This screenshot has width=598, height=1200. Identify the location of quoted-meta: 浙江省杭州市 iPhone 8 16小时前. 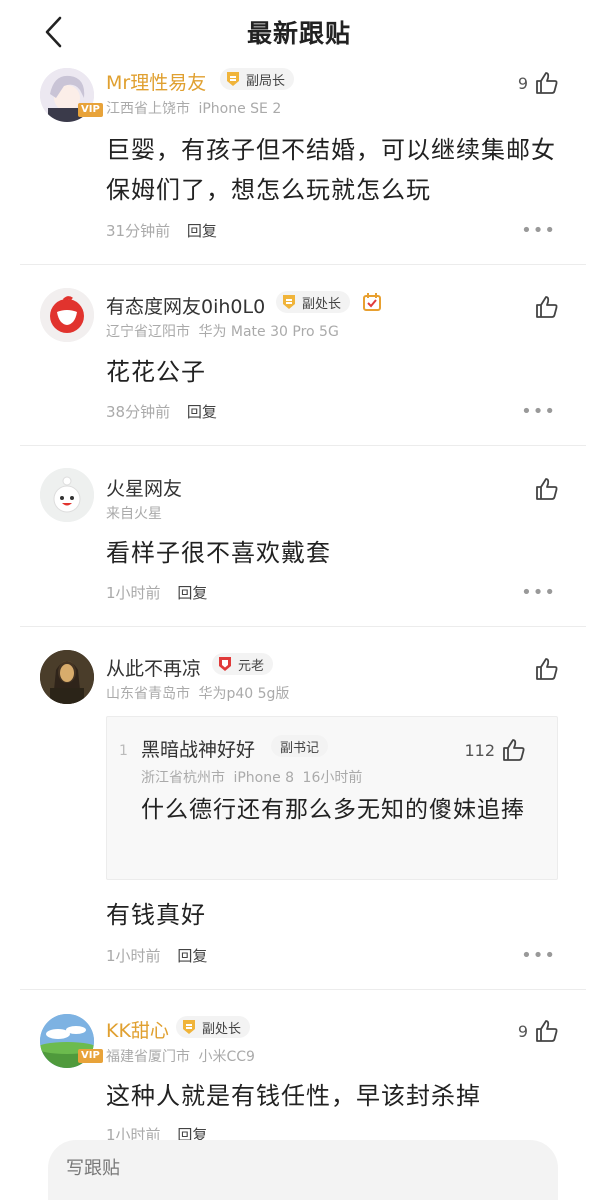
(251, 777).